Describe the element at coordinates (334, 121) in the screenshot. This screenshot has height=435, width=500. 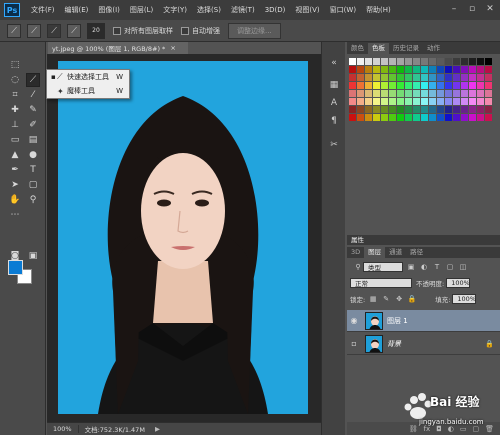
I see `paragraph-panel-icon: ¶` at that location.